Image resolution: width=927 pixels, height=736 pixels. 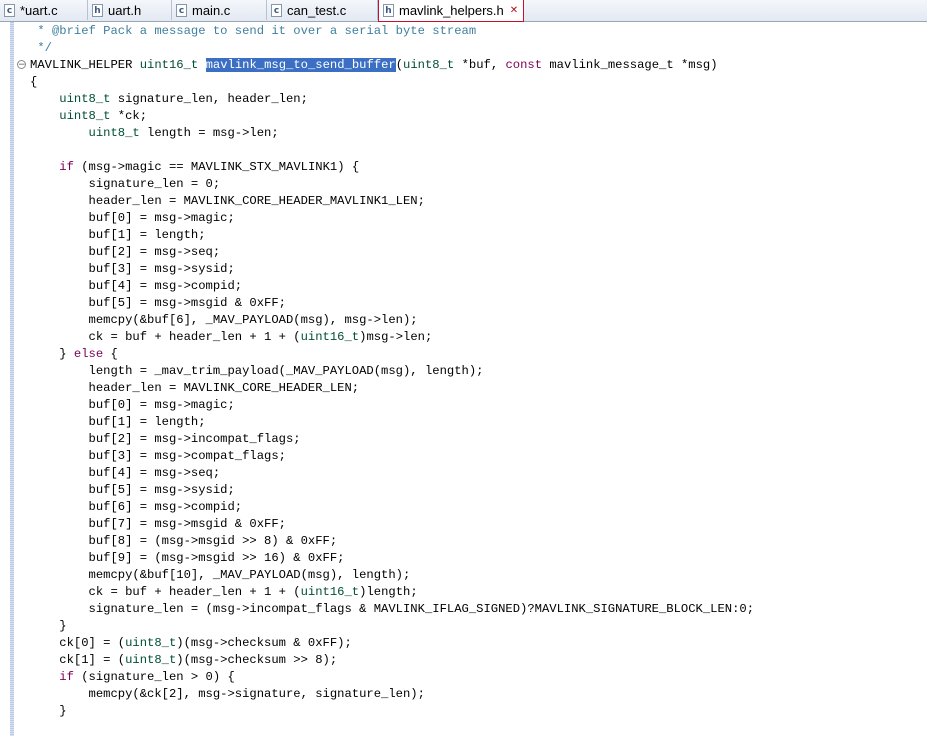 I want to click on code-line: {, so click(x=33, y=82).